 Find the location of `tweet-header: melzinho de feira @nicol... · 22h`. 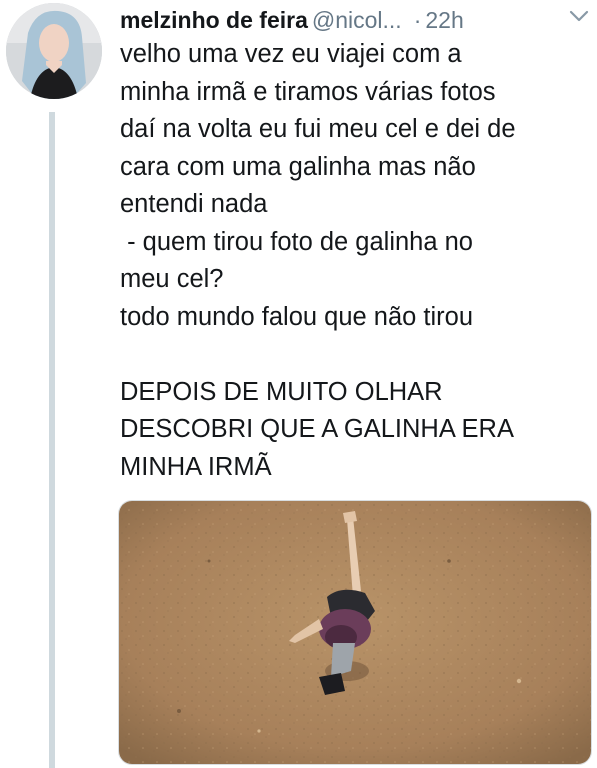

tweet-header: melzinho de feira @nicol... · 22h is located at coordinates (358, 20).